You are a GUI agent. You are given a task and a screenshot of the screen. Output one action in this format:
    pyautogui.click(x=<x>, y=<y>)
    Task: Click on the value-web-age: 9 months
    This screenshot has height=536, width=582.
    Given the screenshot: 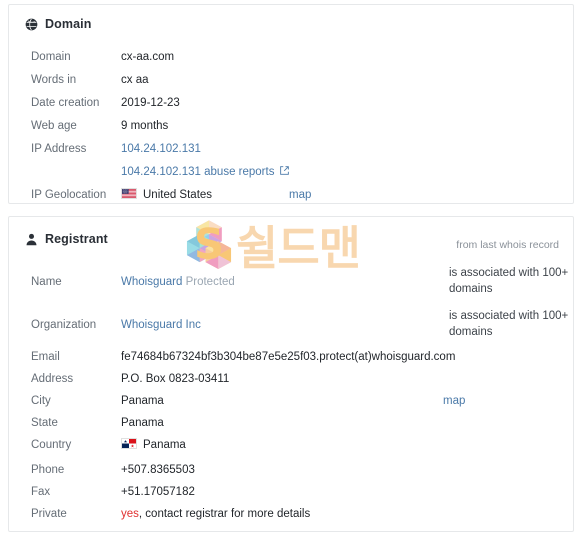 What is the action you would take?
    pyautogui.click(x=145, y=126)
    